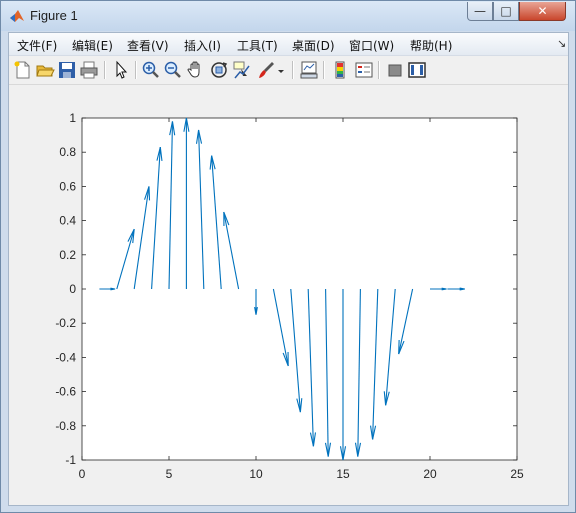  Describe the element at coordinates (70, 460) in the screenshot. I see `y-tick-label: -1` at that location.